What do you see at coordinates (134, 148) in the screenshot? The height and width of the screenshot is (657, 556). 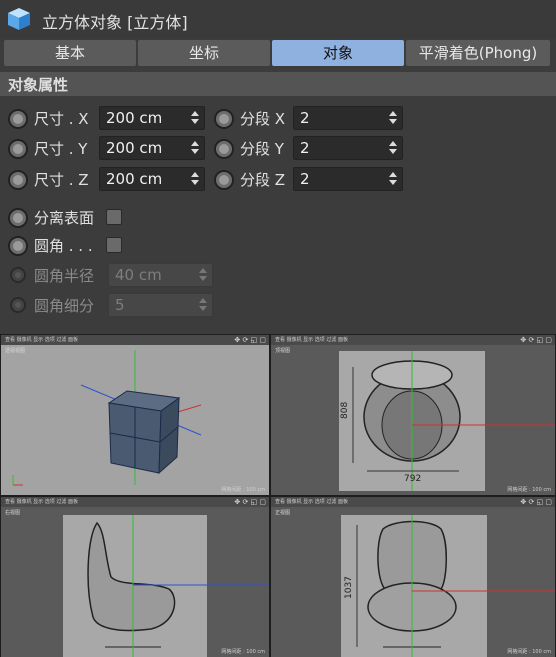 I see `size-y-value: 200 cm` at bounding box center [134, 148].